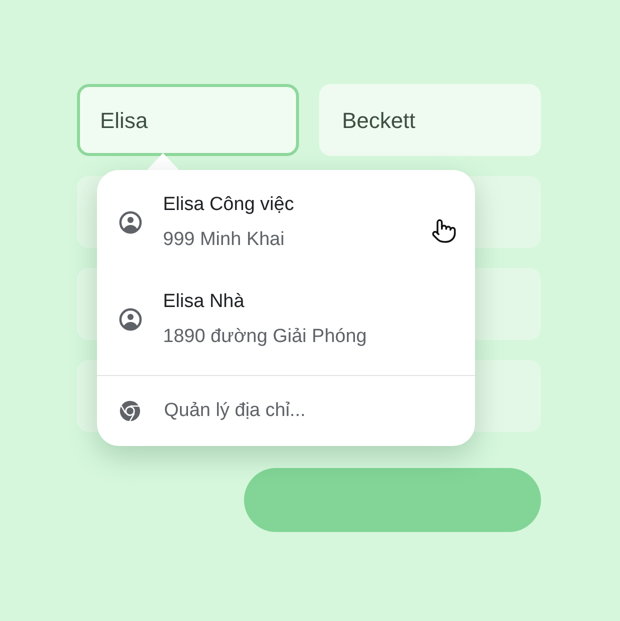 The width and height of the screenshot is (620, 621). I want to click on address-suggestion: Elisa Nhà 1890 đường Giải Phóng, so click(286, 319).